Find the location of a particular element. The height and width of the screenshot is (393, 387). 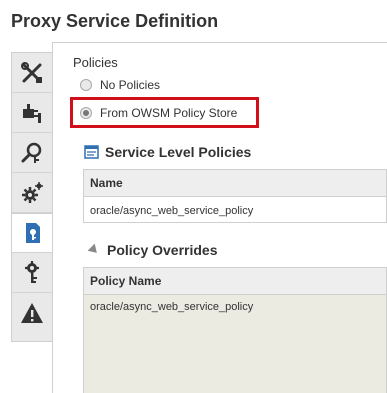

tab-configuration is located at coordinates (32, 193).